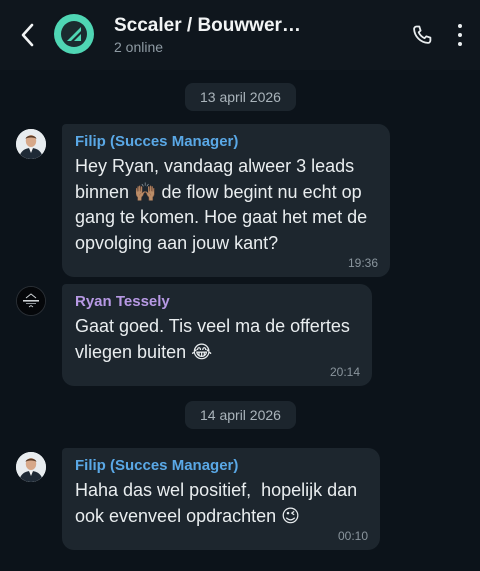 Image resolution: width=480 pixels, height=571 pixels. Describe the element at coordinates (217, 302) in the screenshot. I see `sender-name: Ryan Tessely` at that location.